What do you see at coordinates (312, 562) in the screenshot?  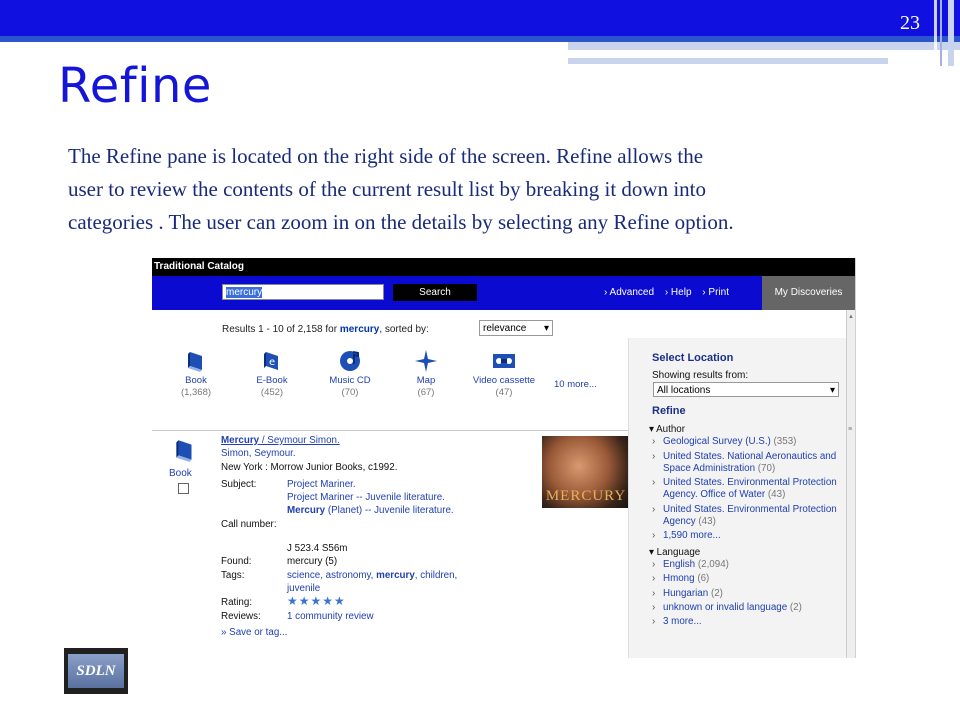 I see `found-value: mercury (5)` at bounding box center [312, 562].